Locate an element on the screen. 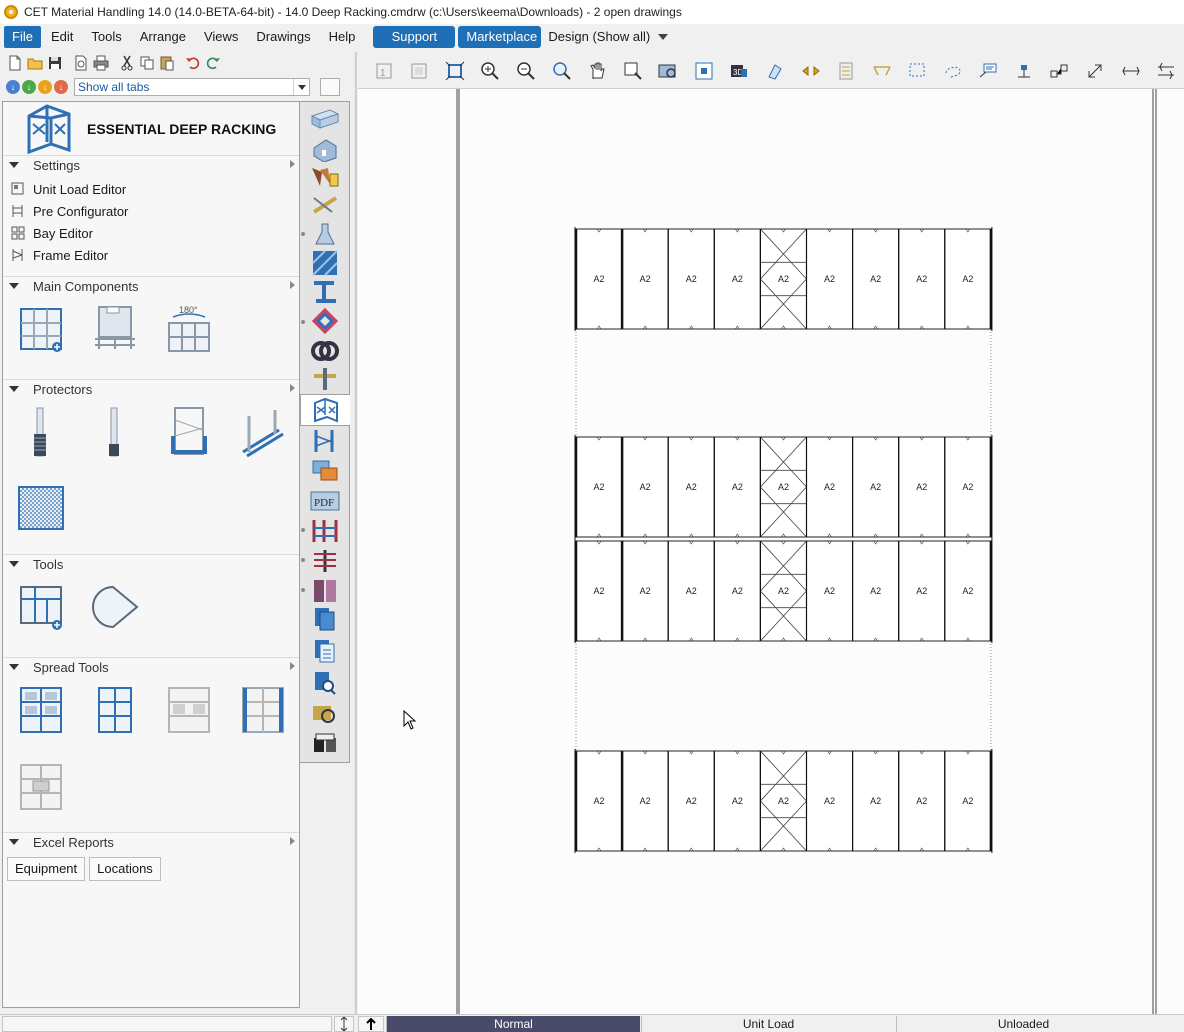  menu-arrange: Arrange is located at coordinates (163, 37).